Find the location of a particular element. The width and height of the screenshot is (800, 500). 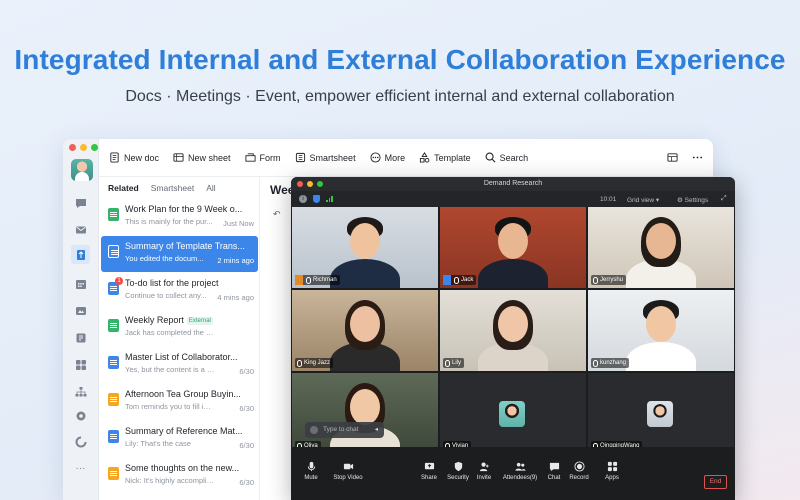

meeting-minimize-button is located at coordinates (310, 184).